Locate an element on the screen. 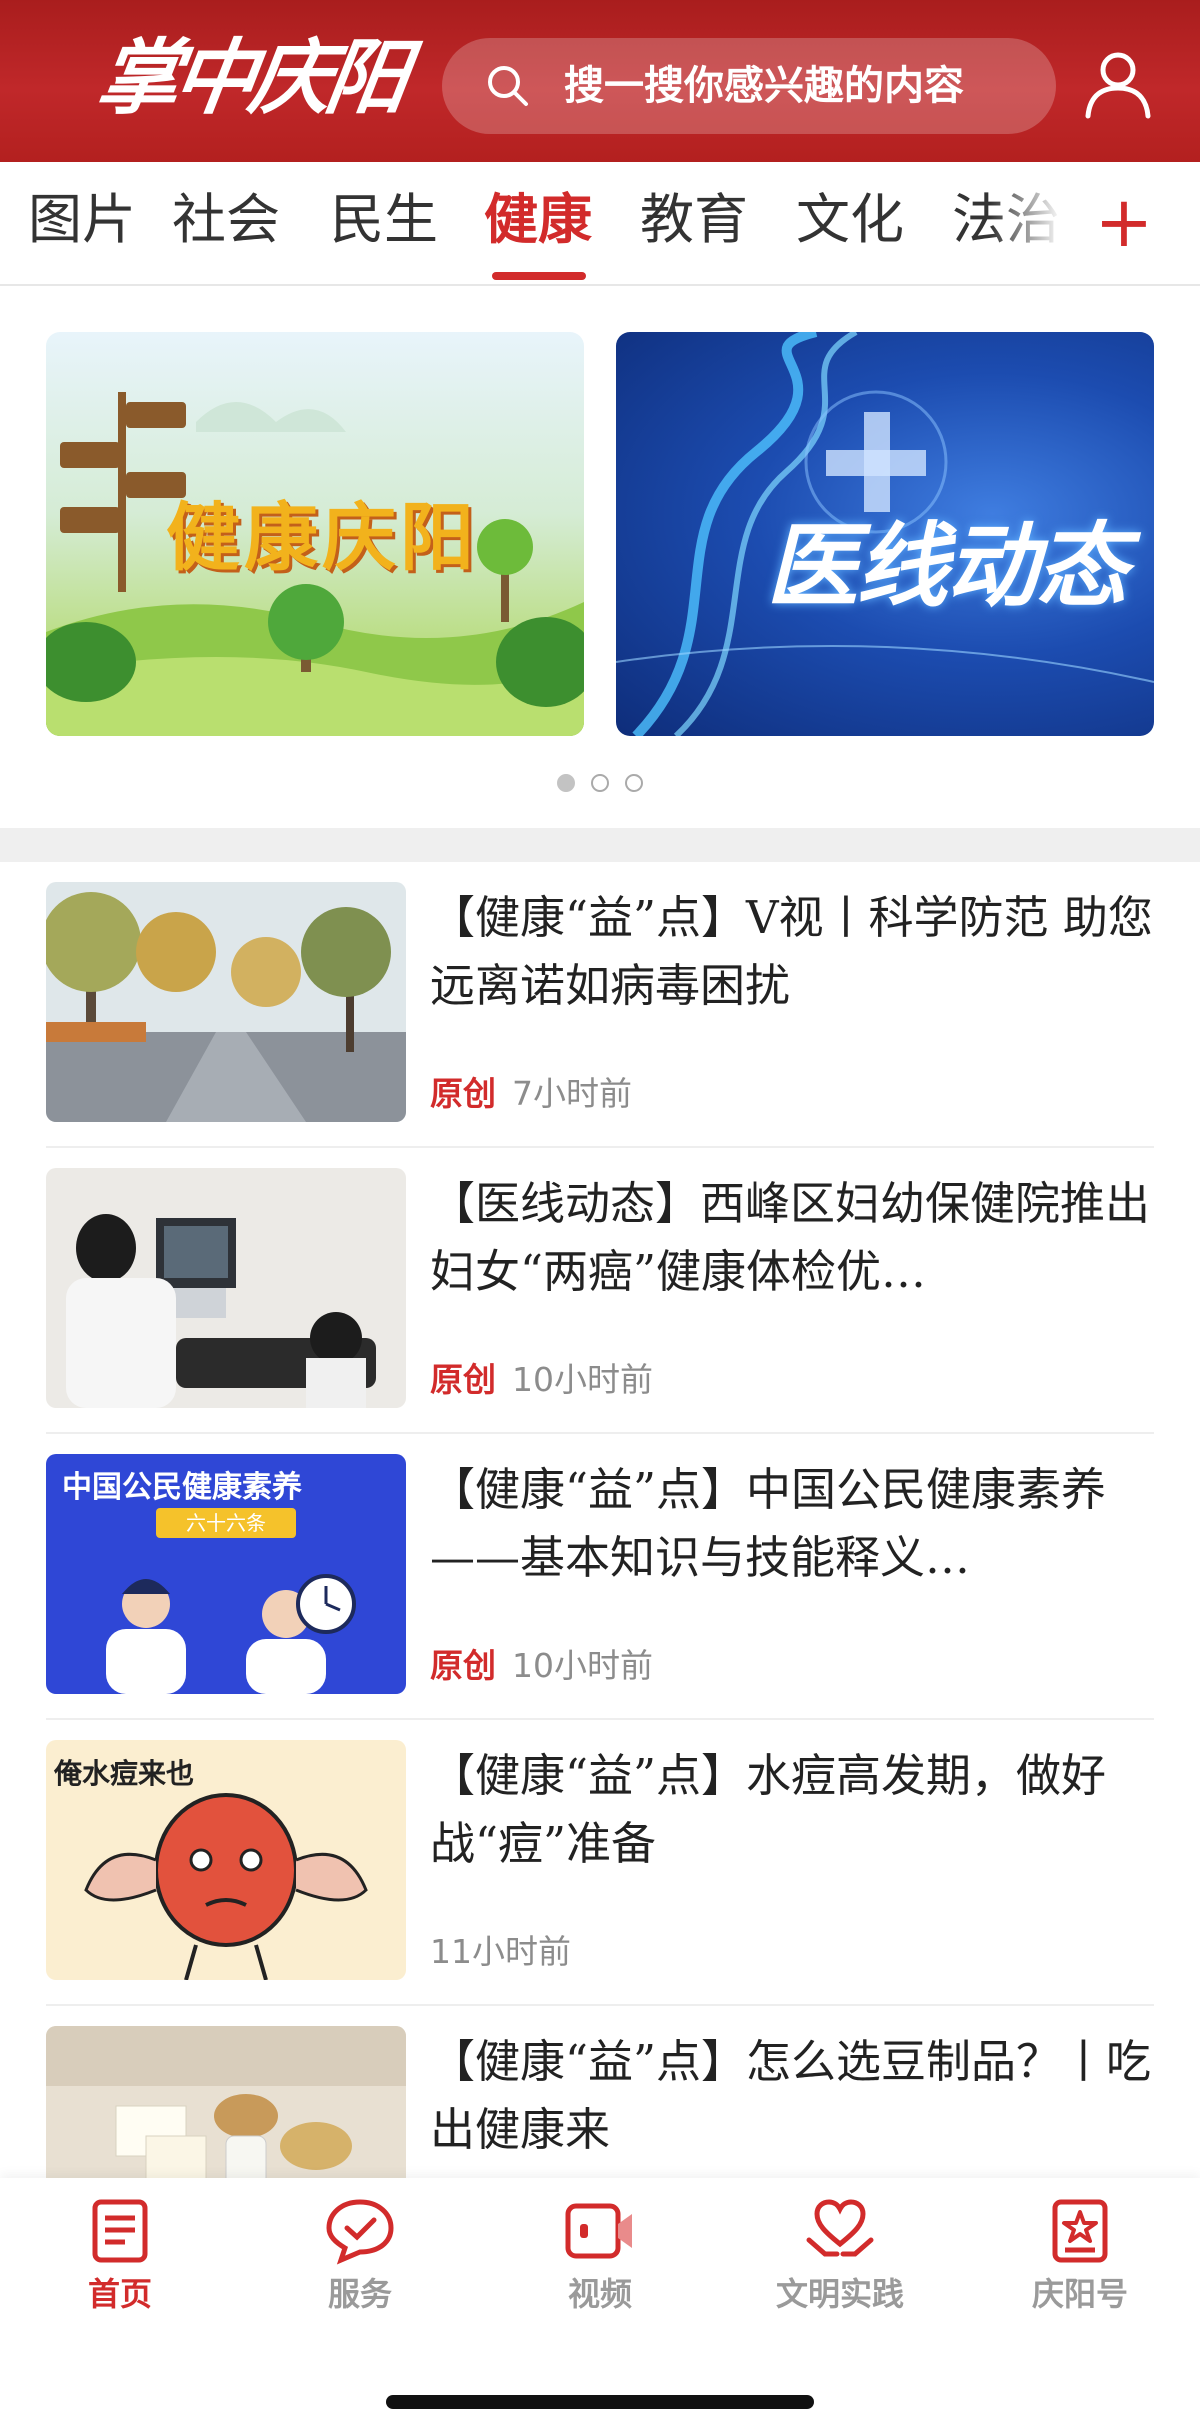  news-item: 【健康“益”点】V视丨科学防范 助您远离诺如病毒困扰 原创 7小时前 is located at coordinates (600, 1005).